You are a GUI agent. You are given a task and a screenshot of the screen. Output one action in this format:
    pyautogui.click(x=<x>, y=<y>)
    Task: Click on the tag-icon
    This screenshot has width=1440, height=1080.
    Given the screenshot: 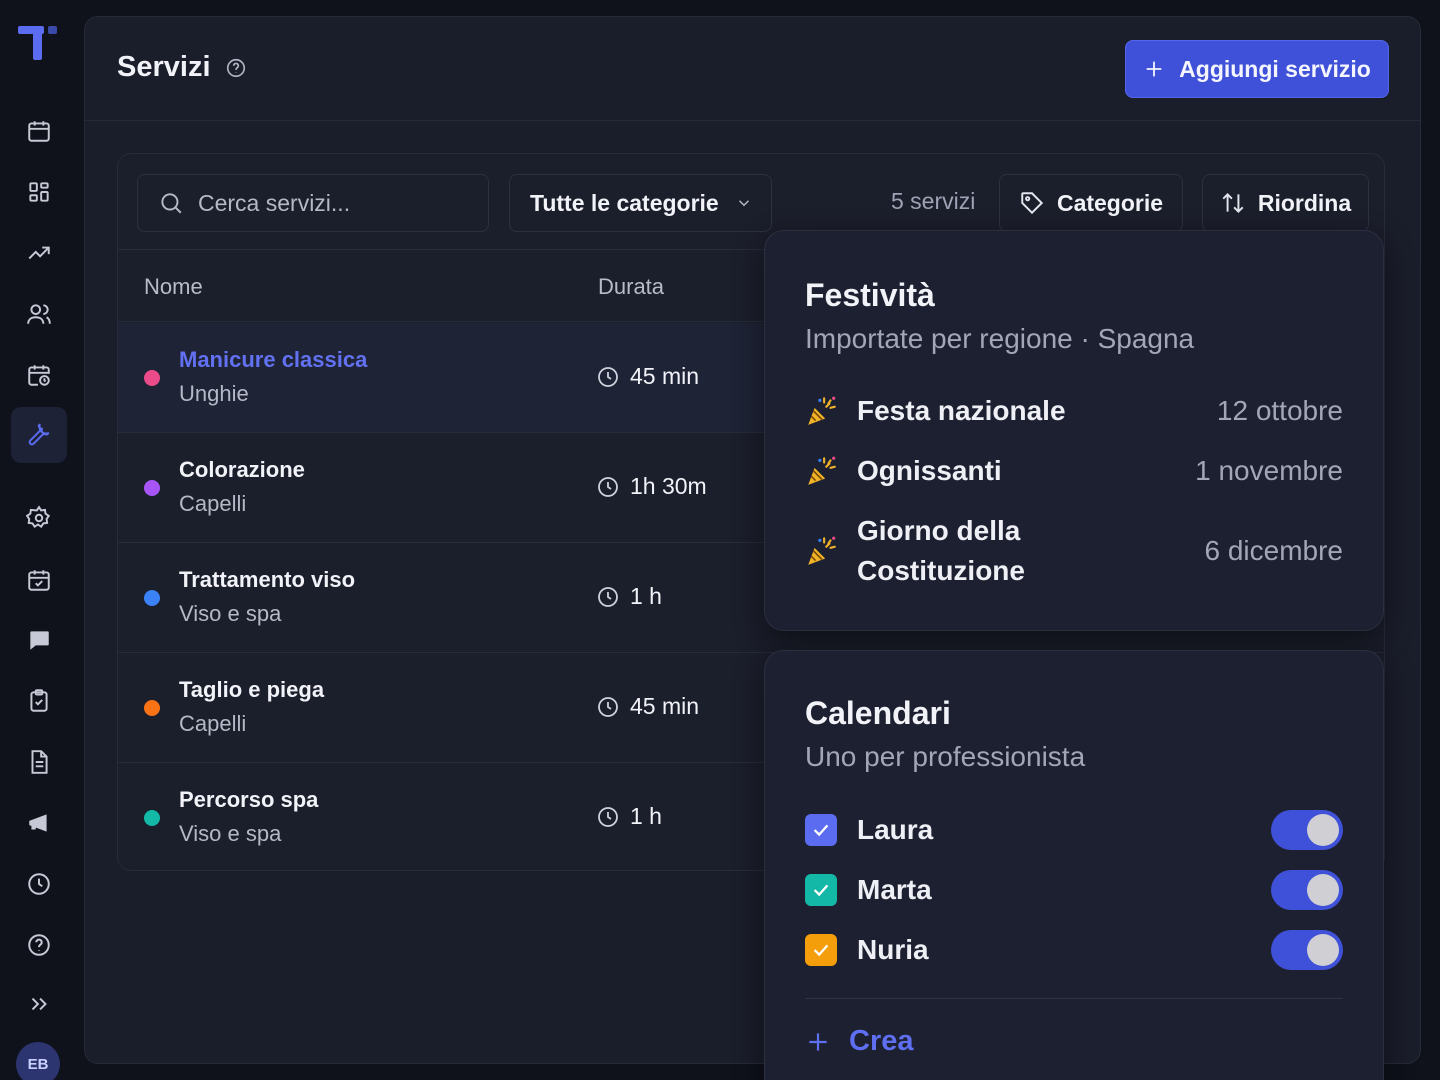 What is the action you would take?
    pyautogui.click(x=1032, y=203)
    